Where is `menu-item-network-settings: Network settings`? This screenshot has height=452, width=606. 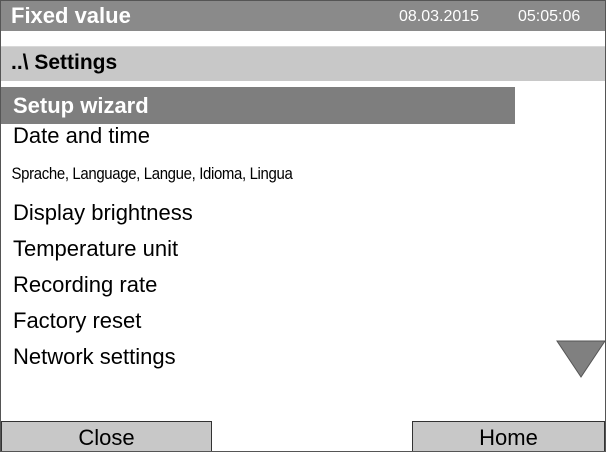 menu-item-network-settings: Network settings is located at coordinates (88, 356).